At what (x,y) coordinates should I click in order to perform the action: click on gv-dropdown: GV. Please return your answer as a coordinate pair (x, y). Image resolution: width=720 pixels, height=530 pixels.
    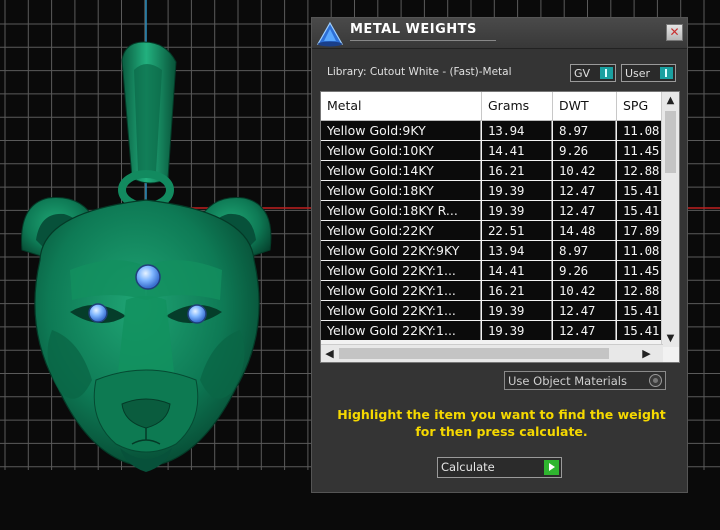
    Looking at the image, I should click on (593, 73).